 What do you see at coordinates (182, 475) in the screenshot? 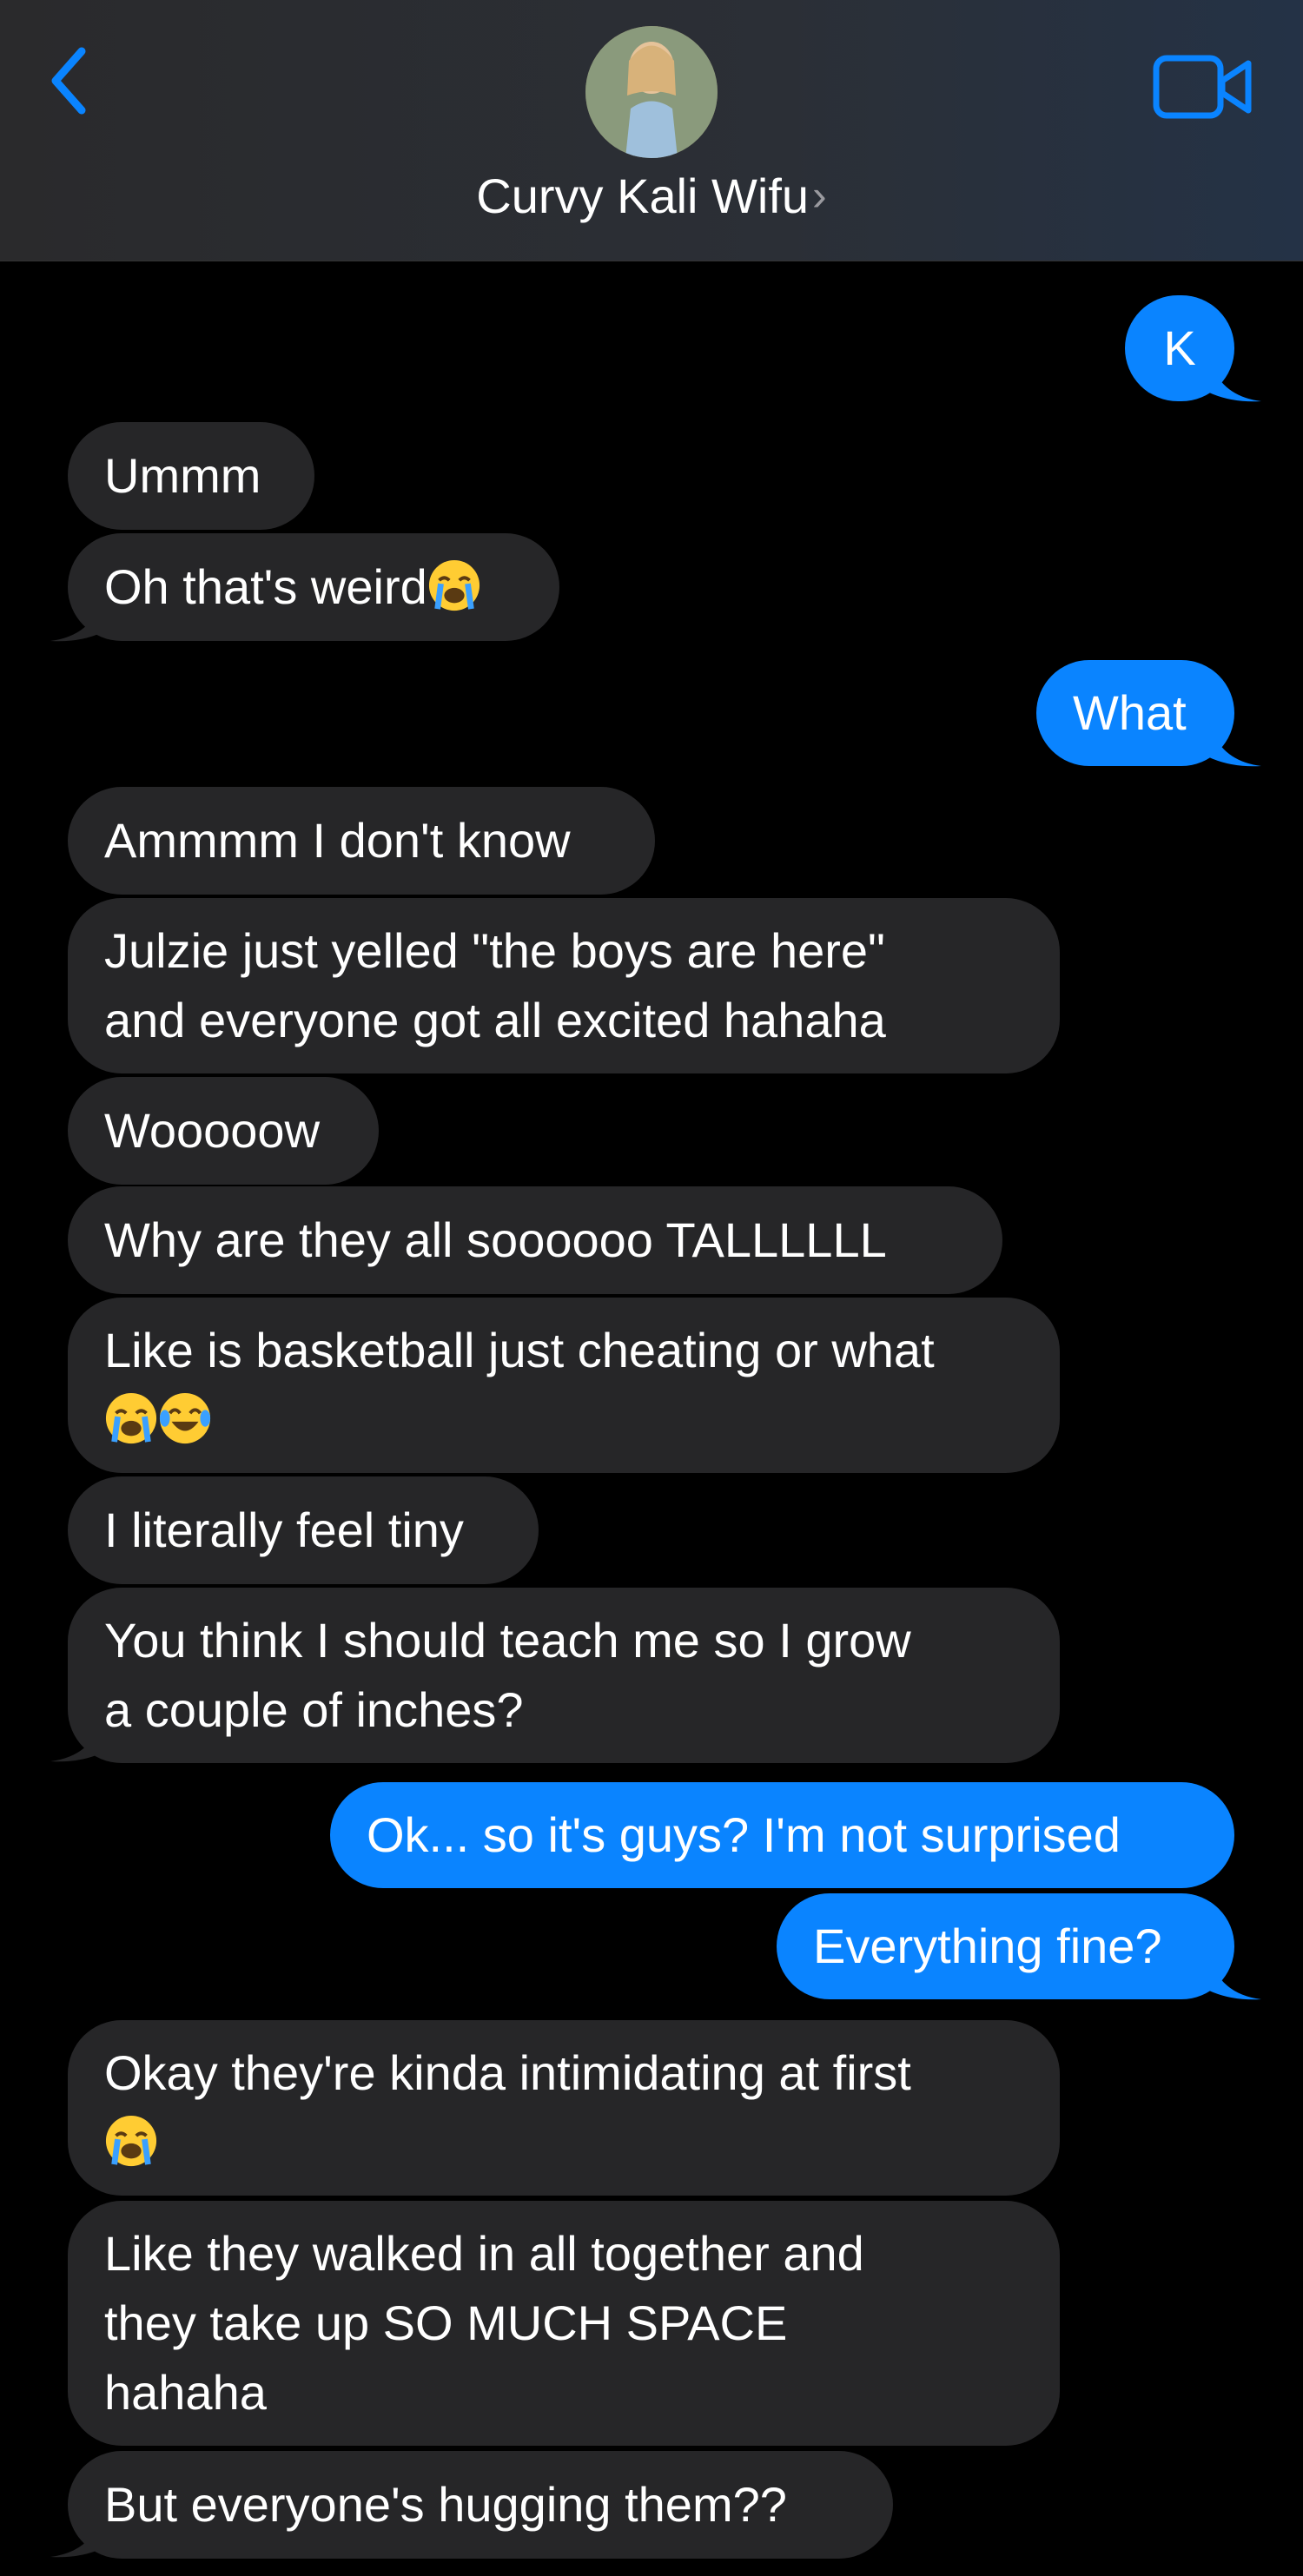
I see `message-text: Ummm` at bounding box center [182, 475].